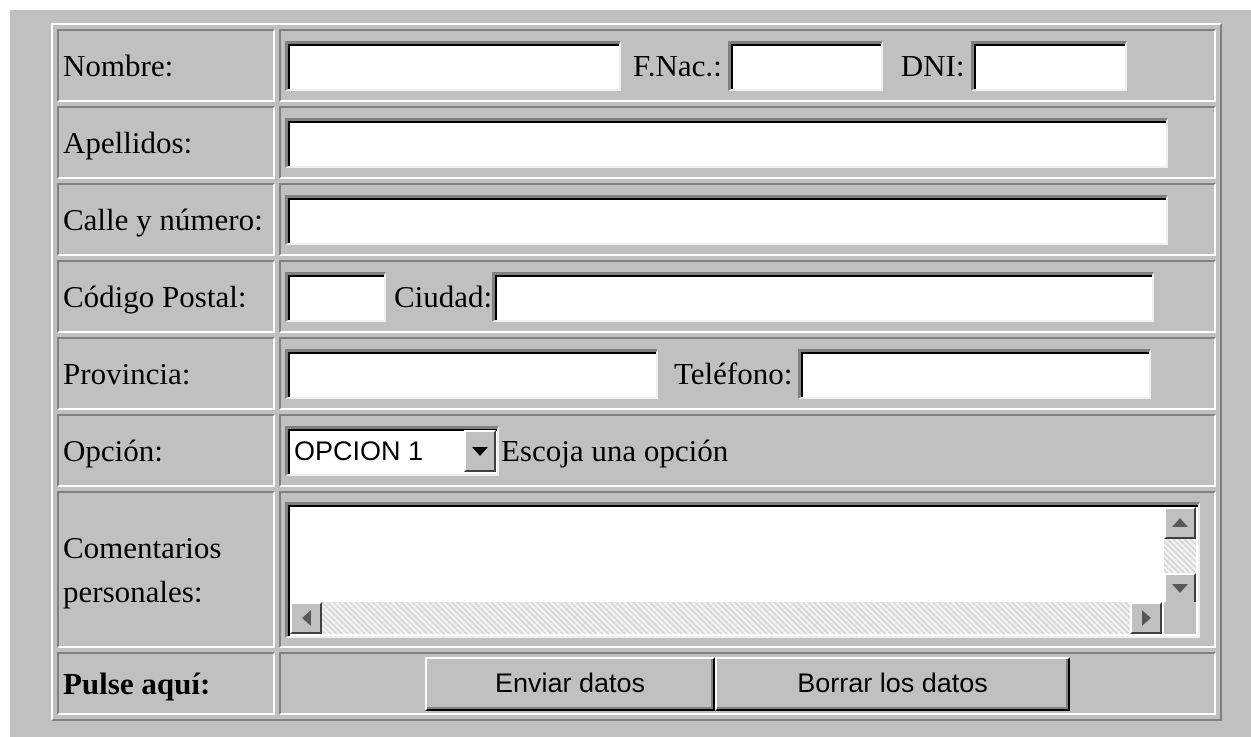 Image resolution: width=1251 pixels, height=737 pixels. Describe the element at coordinates (625, 5) in the screenshot. I see `page-edge-top` at that location.